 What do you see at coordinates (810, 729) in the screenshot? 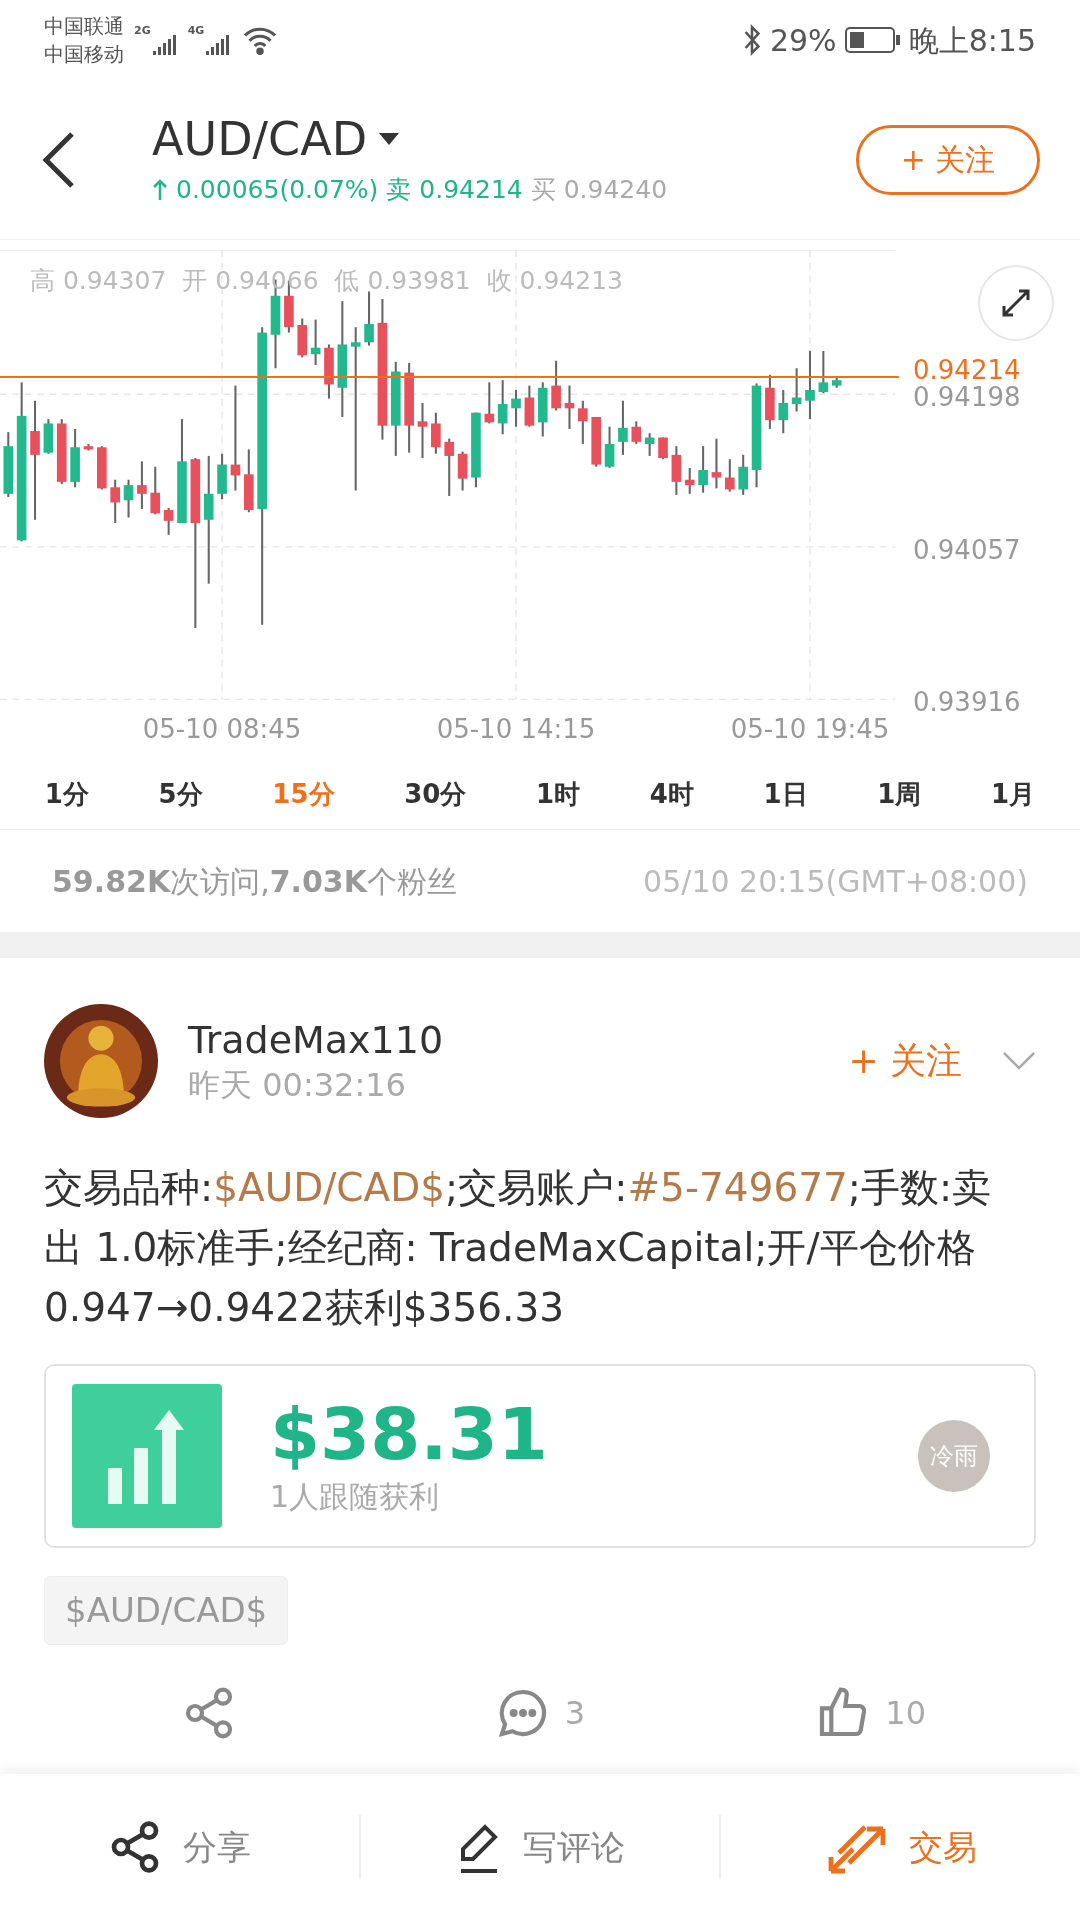
I see `axis-label: 05-10 19:45` at bounding box center [810, 729].